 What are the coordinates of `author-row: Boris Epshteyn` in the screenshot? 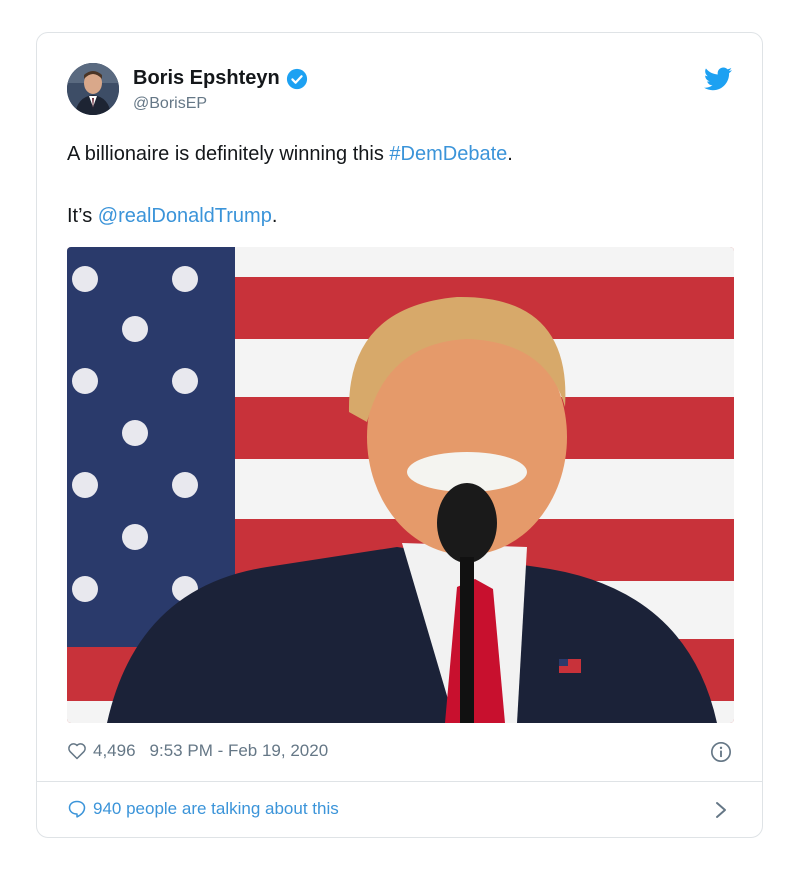 It's located at (220, 78).